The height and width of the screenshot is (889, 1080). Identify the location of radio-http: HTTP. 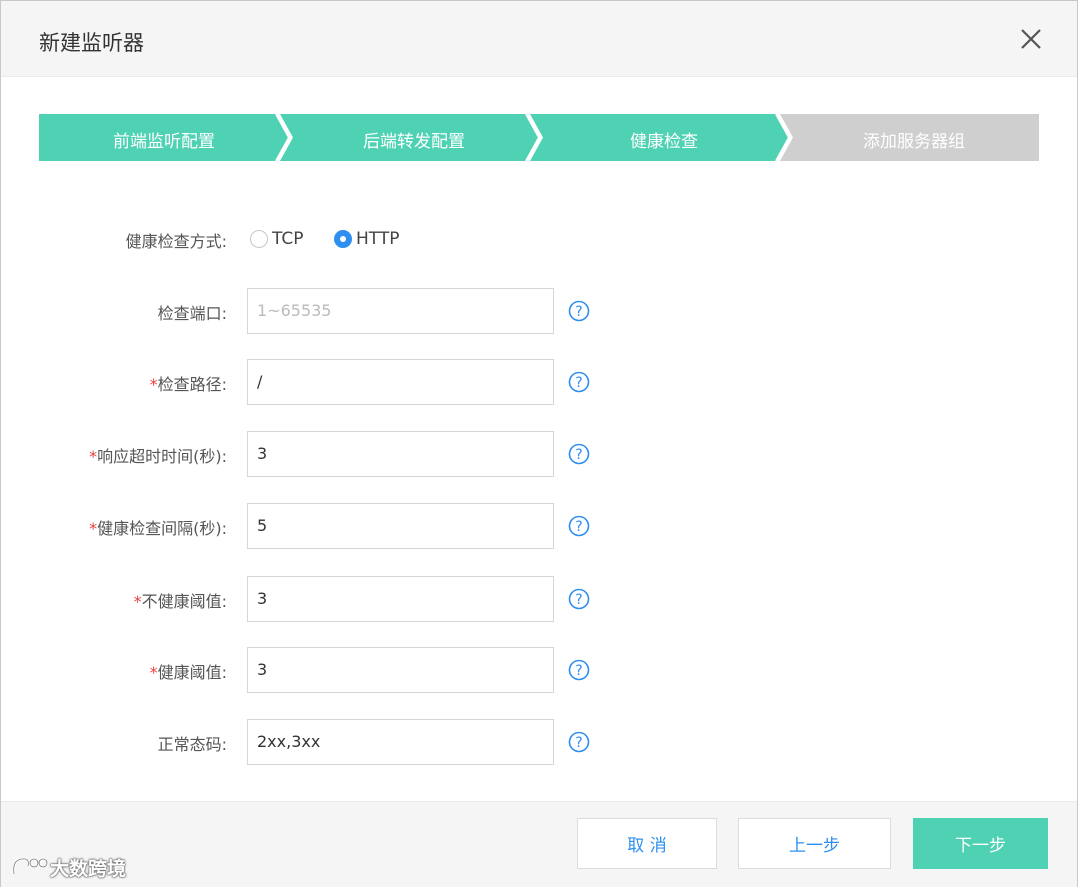
(367, 239).